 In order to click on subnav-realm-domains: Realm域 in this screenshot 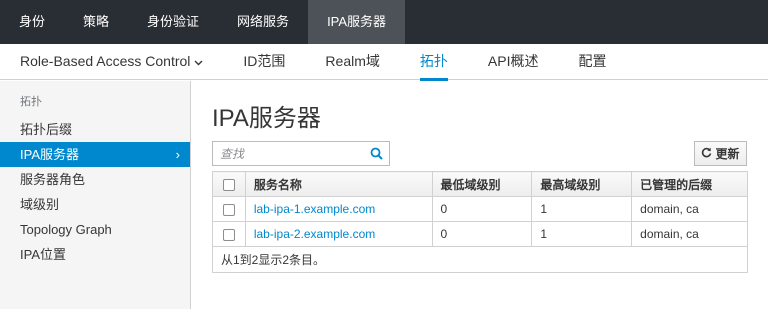, I will do `click(352, 62)`.